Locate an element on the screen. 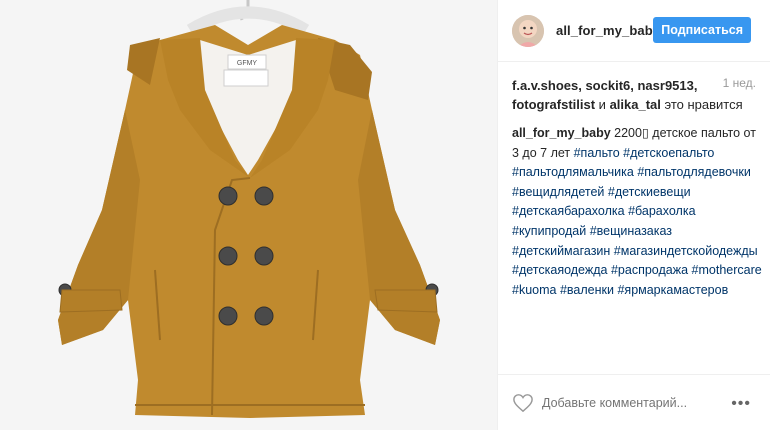  more-options-icon: ••• is located at coordinates (741, 404).